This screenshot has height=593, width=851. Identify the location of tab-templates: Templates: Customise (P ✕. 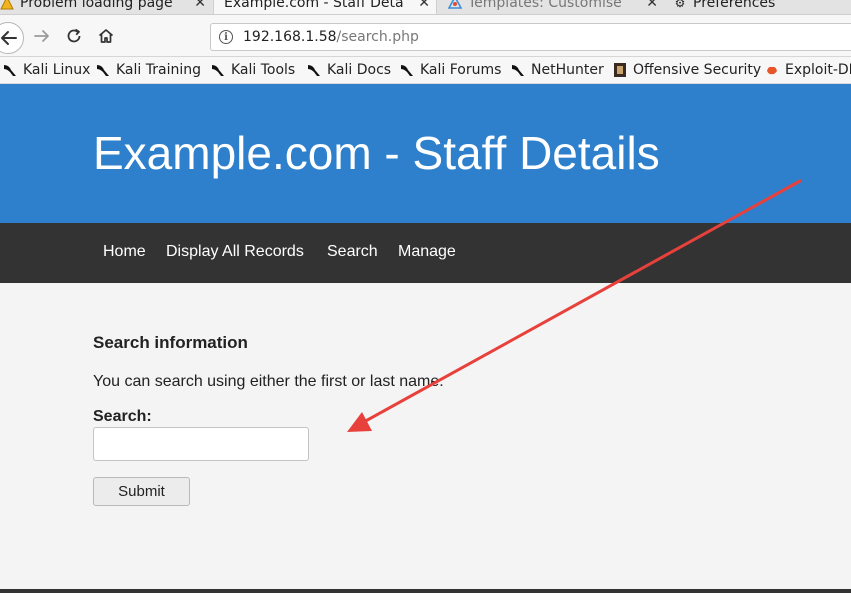
(551, 7).